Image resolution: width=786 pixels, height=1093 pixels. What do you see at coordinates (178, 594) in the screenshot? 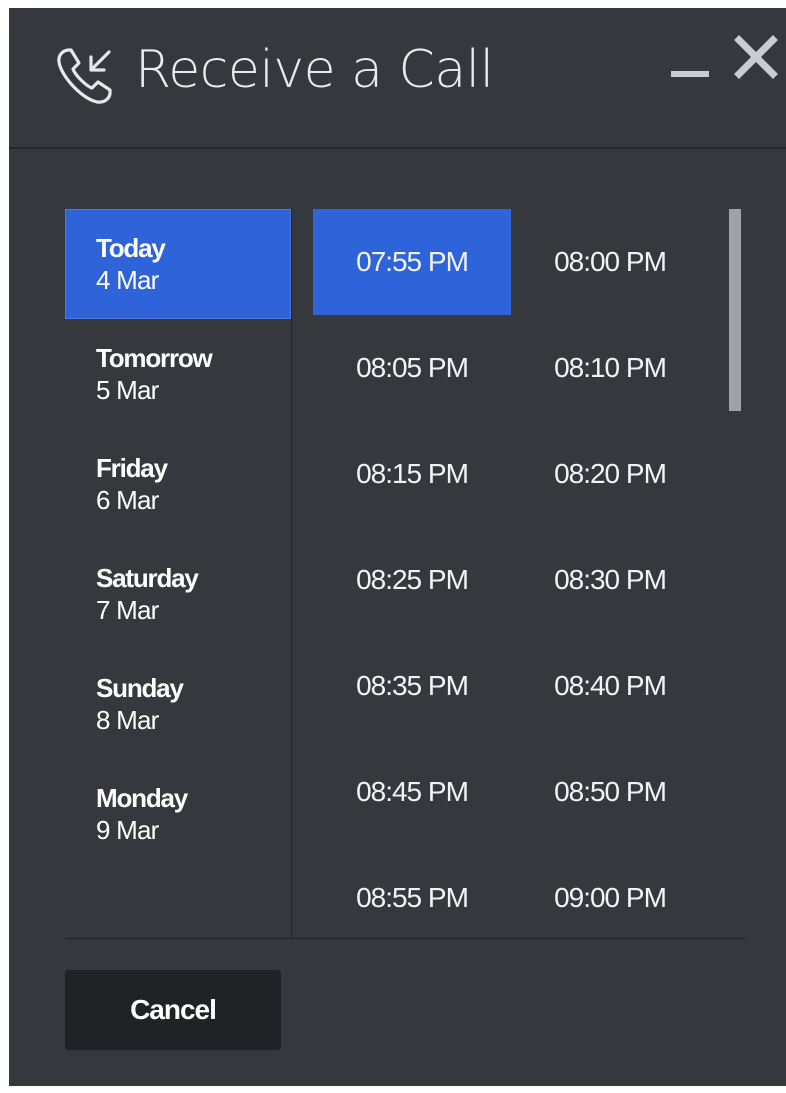
I see `day-item-saturday: Saturday 7 Mar` at bounding box center [178, 594].